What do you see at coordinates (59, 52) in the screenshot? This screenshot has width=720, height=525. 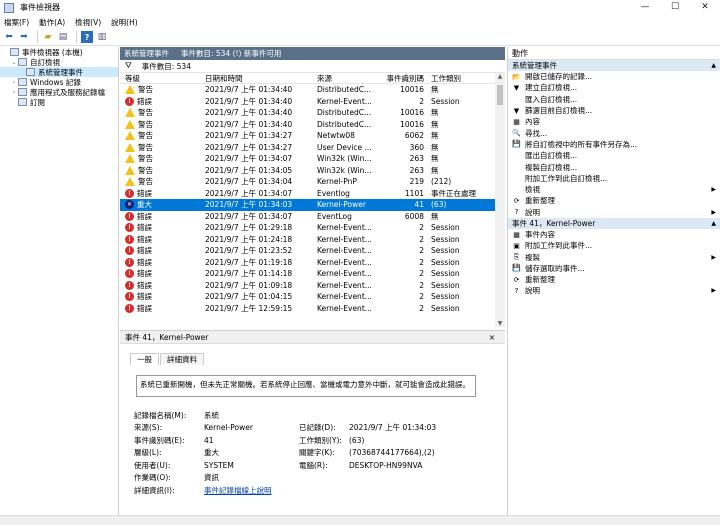 I see `tree-item: 事件檢視器 (本機)` at bounding box center [59, 52].